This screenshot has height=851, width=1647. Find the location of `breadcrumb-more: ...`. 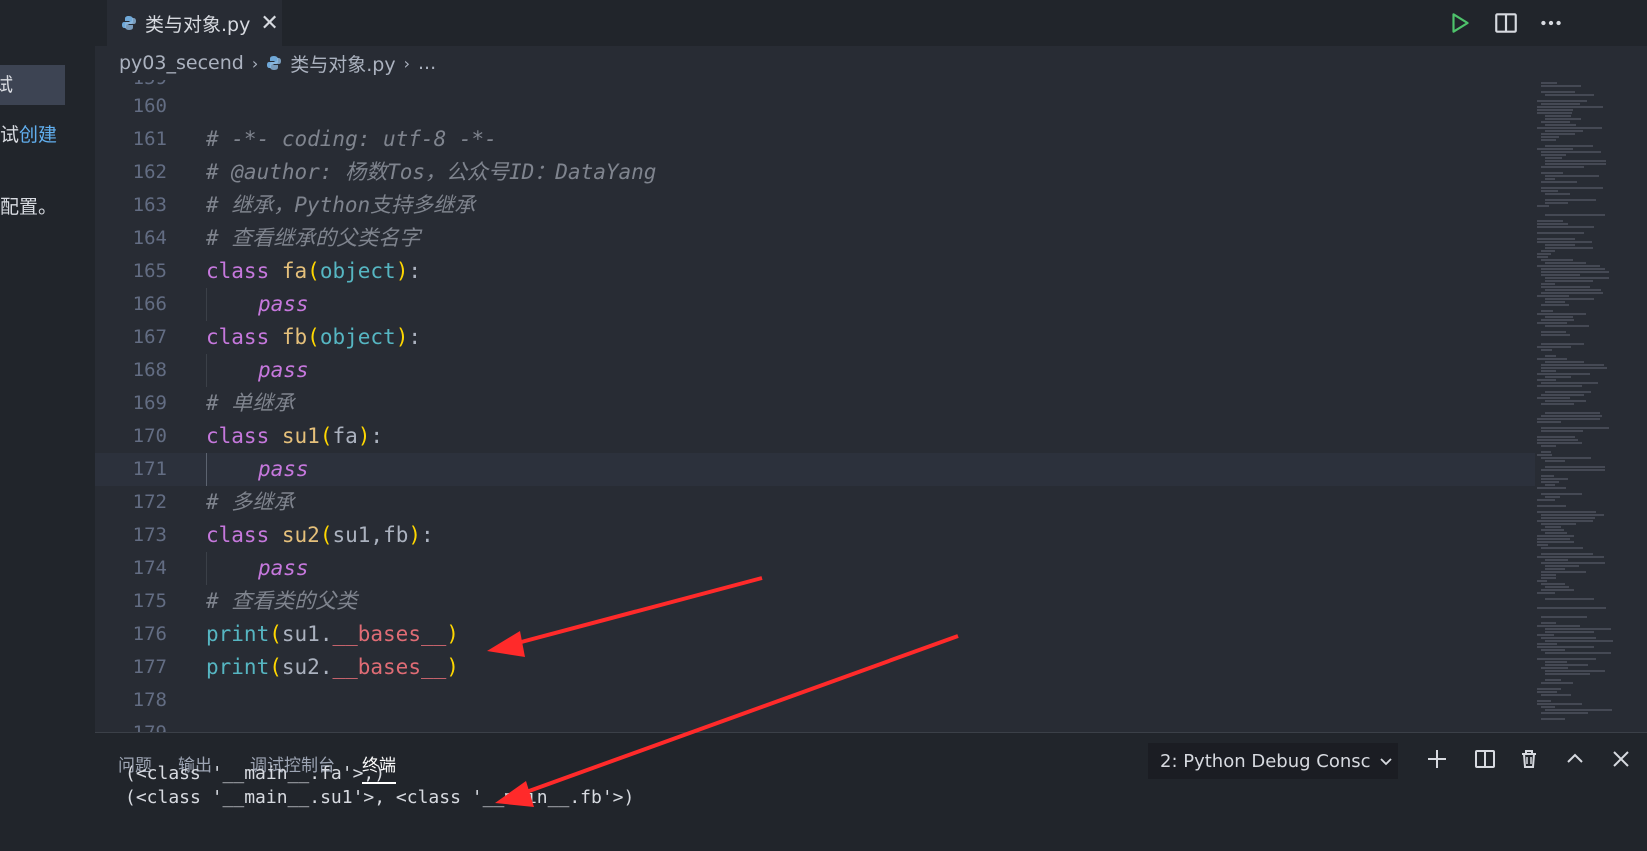

breadcrumb-more: ... is located at coordinates (427, 63).